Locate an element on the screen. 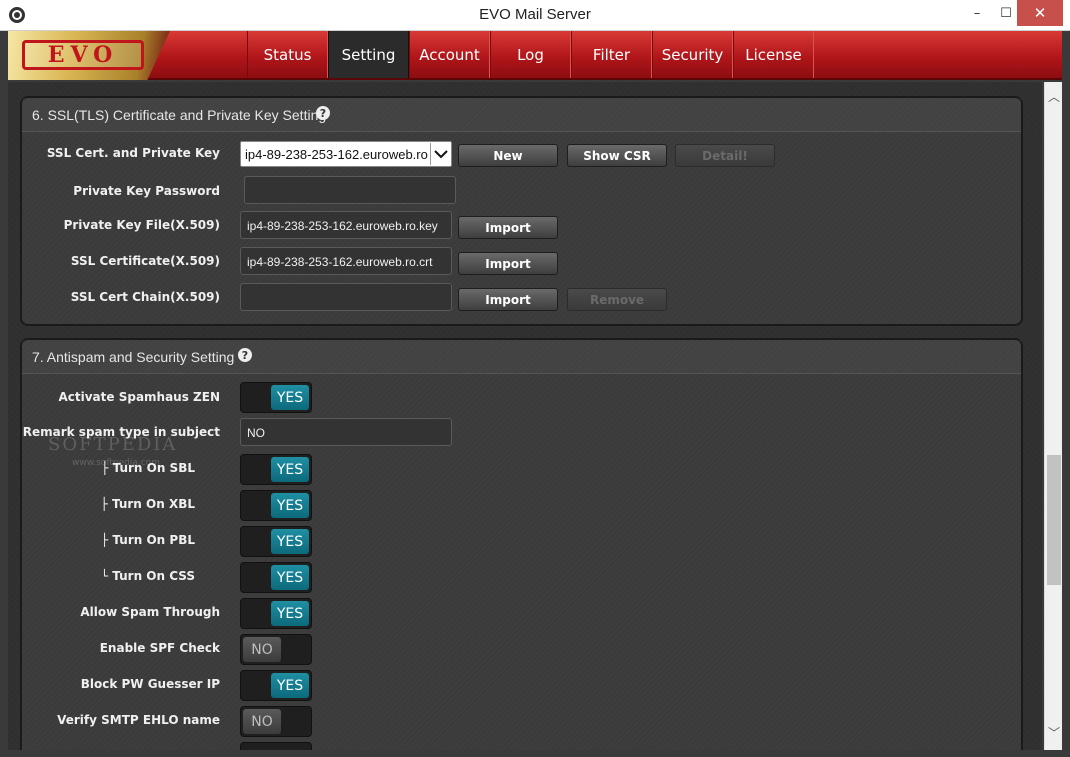 Image resolution: width=1070 pixels, height=757 pixels. xbl-toggle: YES is located at coordinates (276, 505).